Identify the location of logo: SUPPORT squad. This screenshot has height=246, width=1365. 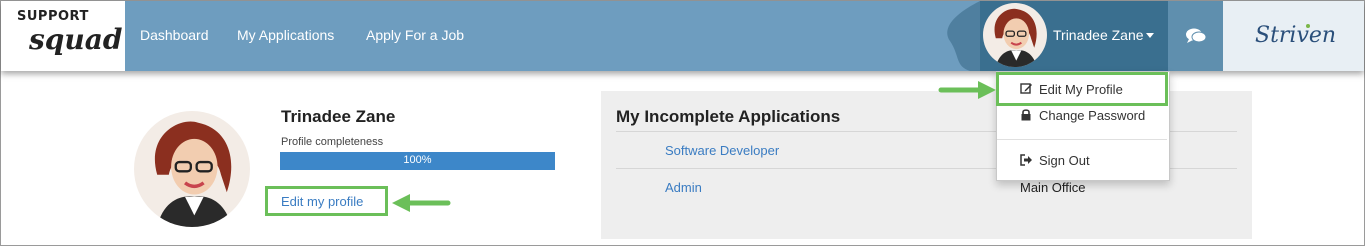
(63, 36).